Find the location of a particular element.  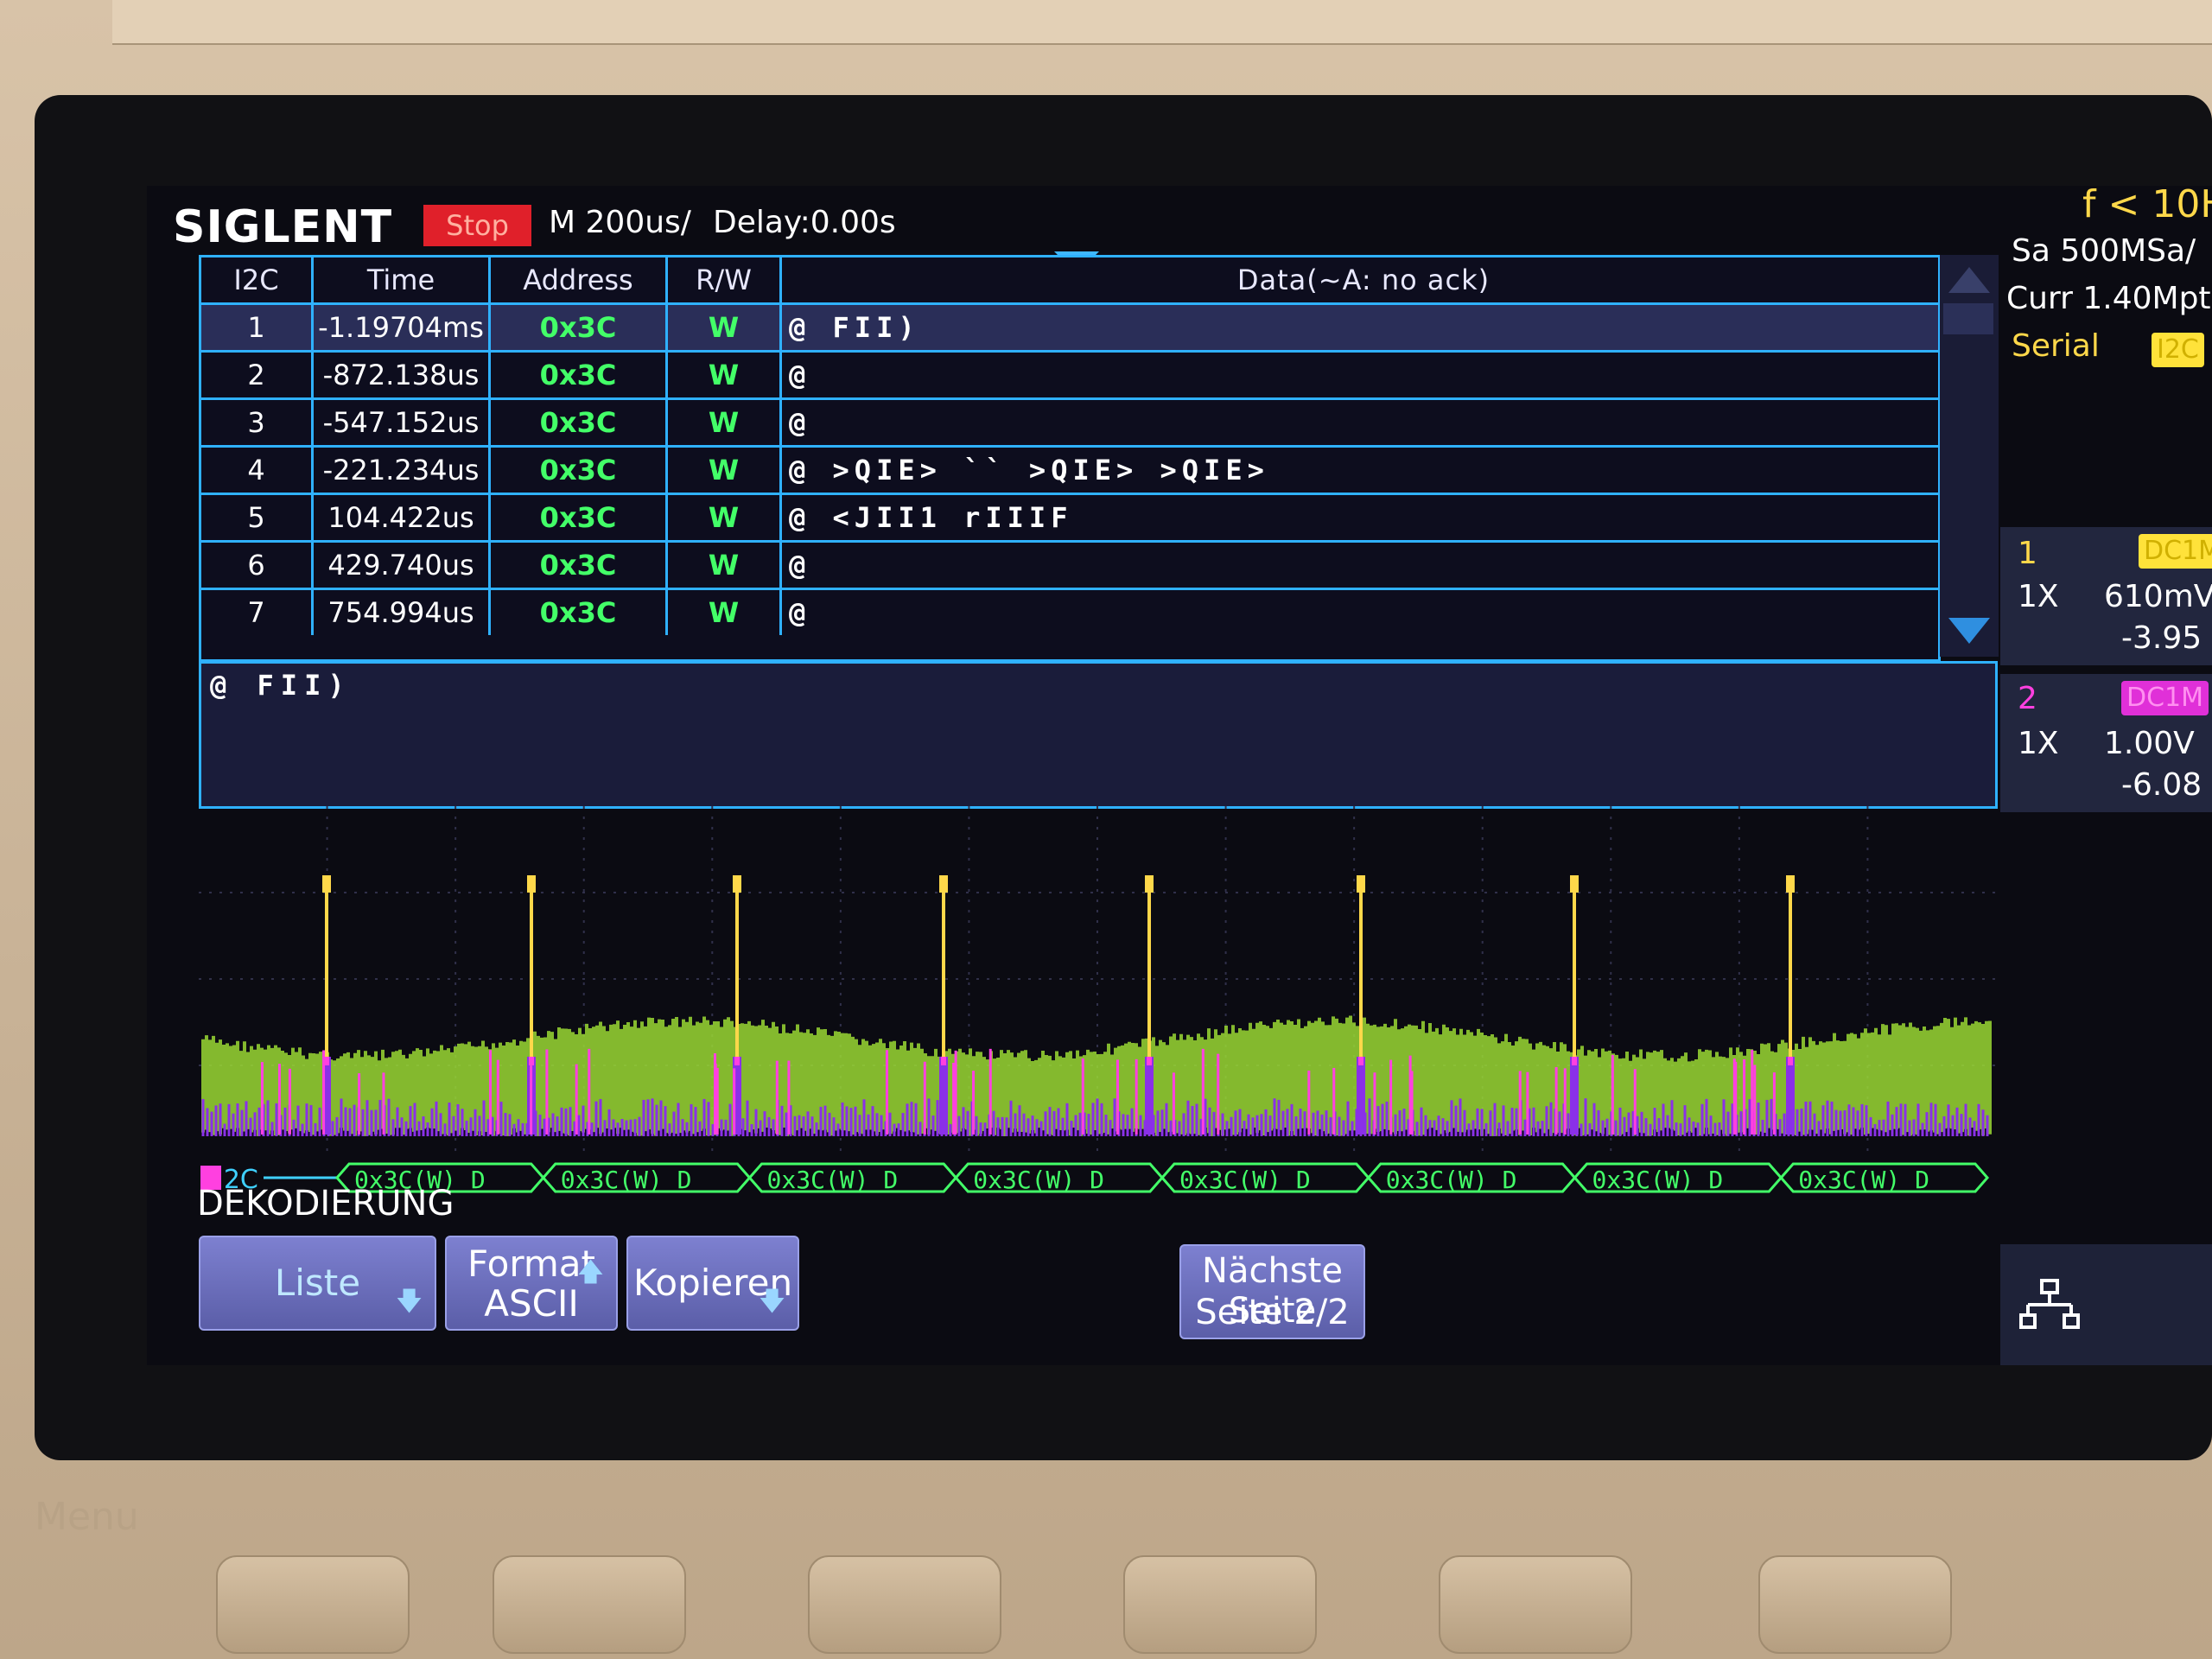

row-number: 1 is located at coordinates (257, 327).